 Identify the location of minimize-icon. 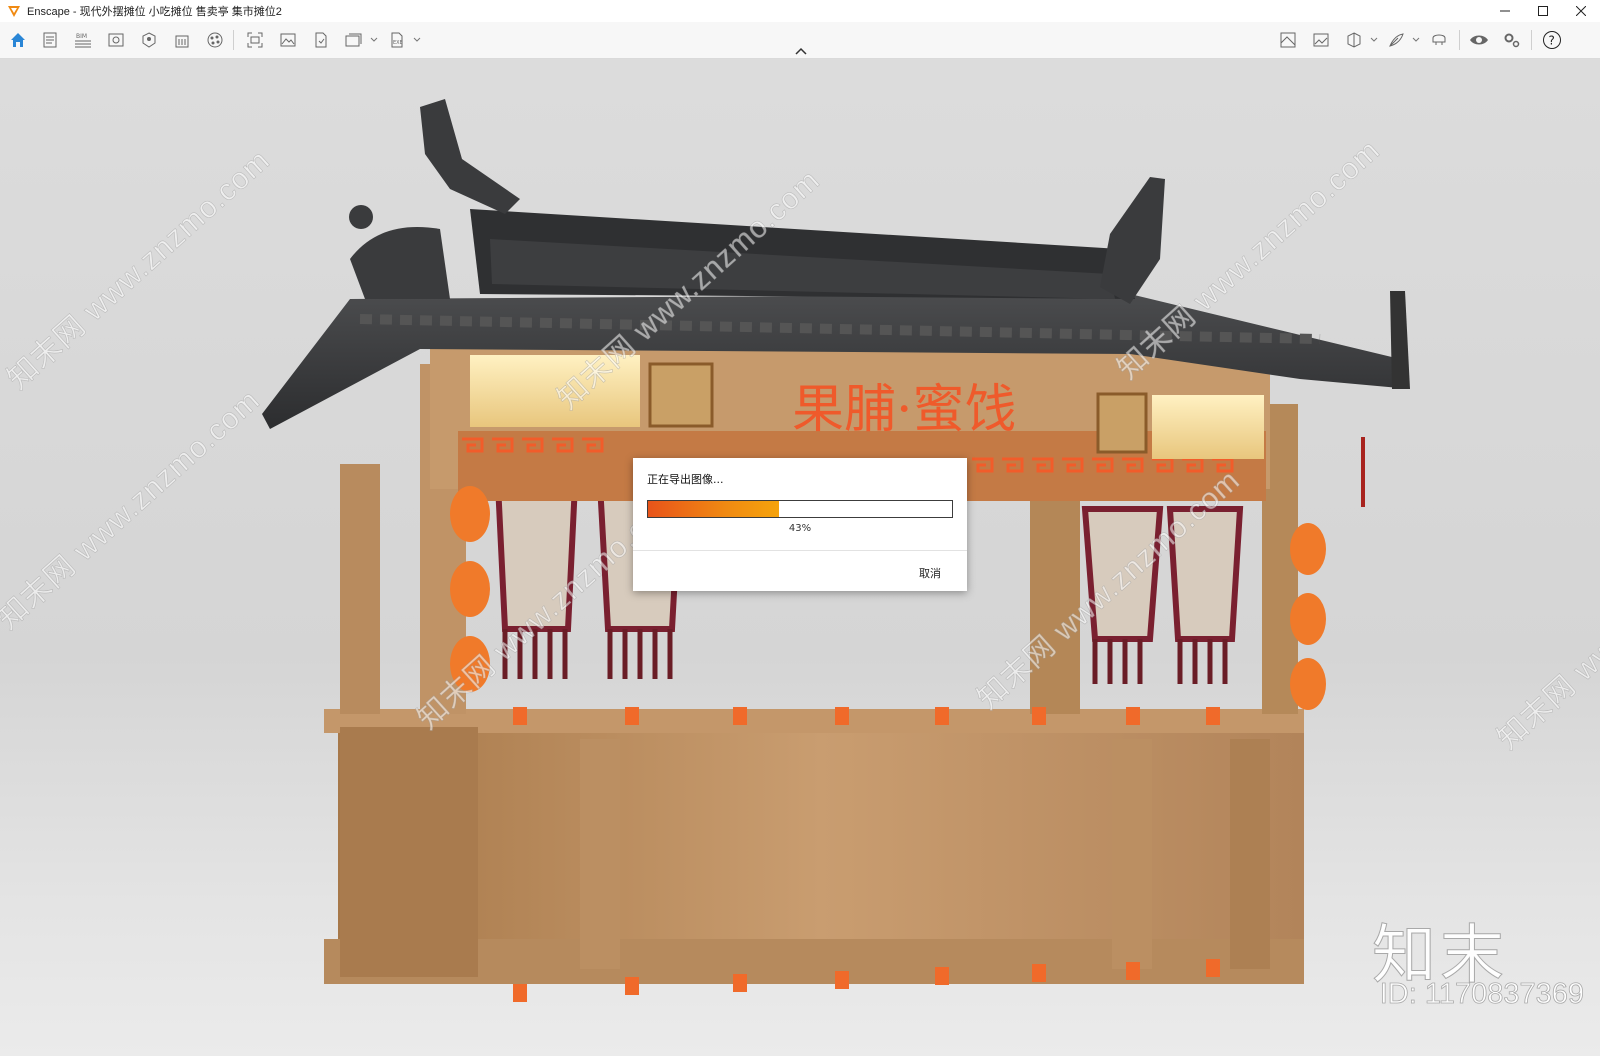
(1505, 11).